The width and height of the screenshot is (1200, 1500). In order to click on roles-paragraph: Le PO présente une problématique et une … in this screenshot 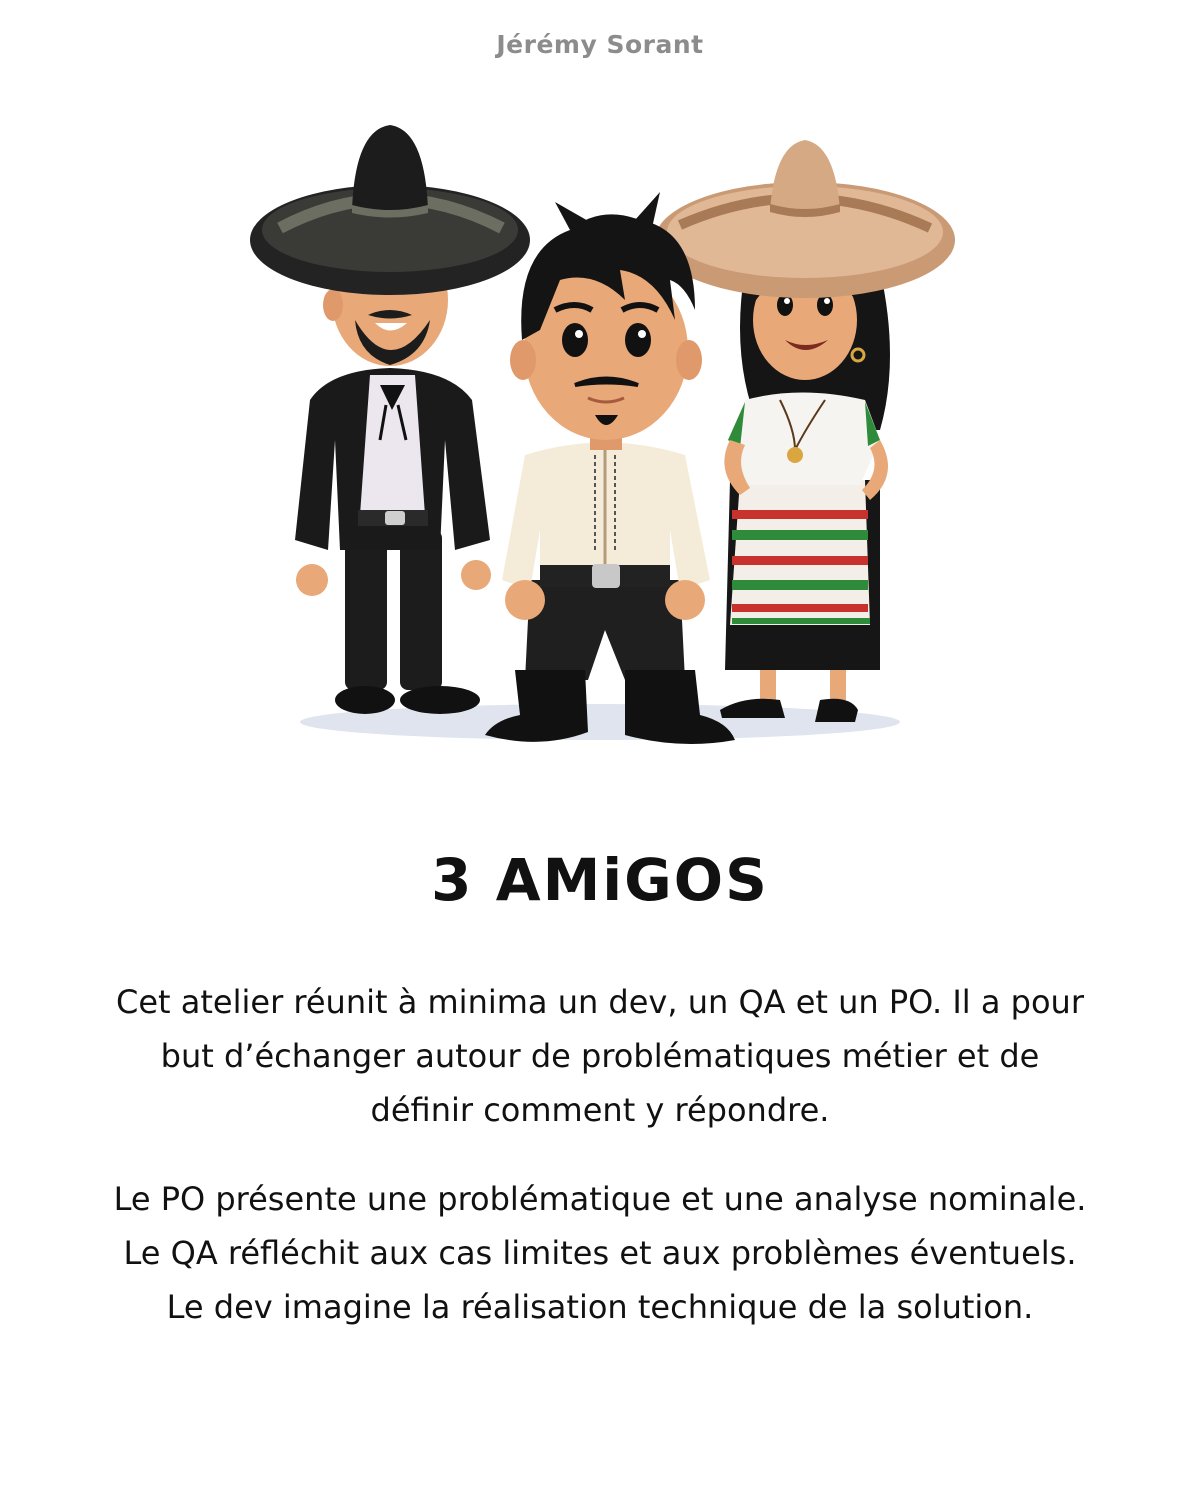, I will do `click(600, 1253)`.